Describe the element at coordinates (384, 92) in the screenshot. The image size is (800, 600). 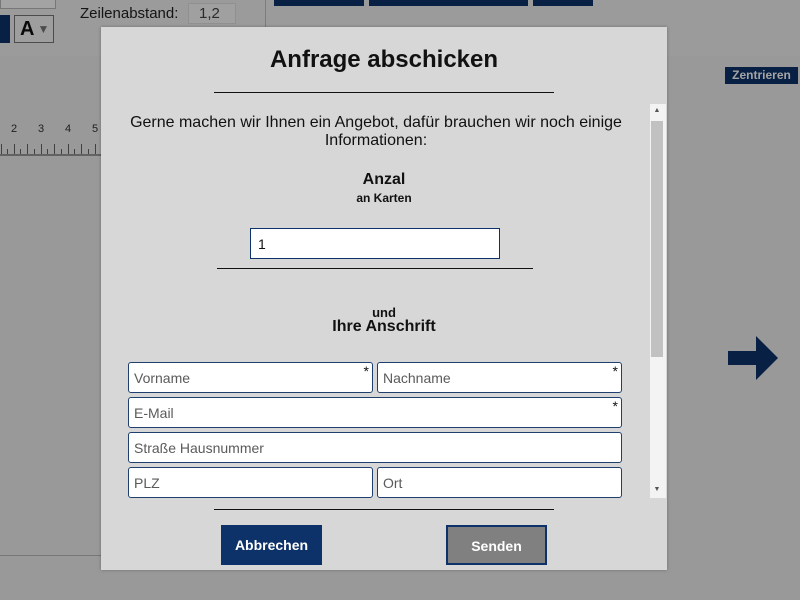
I see `title-divider` at that location.